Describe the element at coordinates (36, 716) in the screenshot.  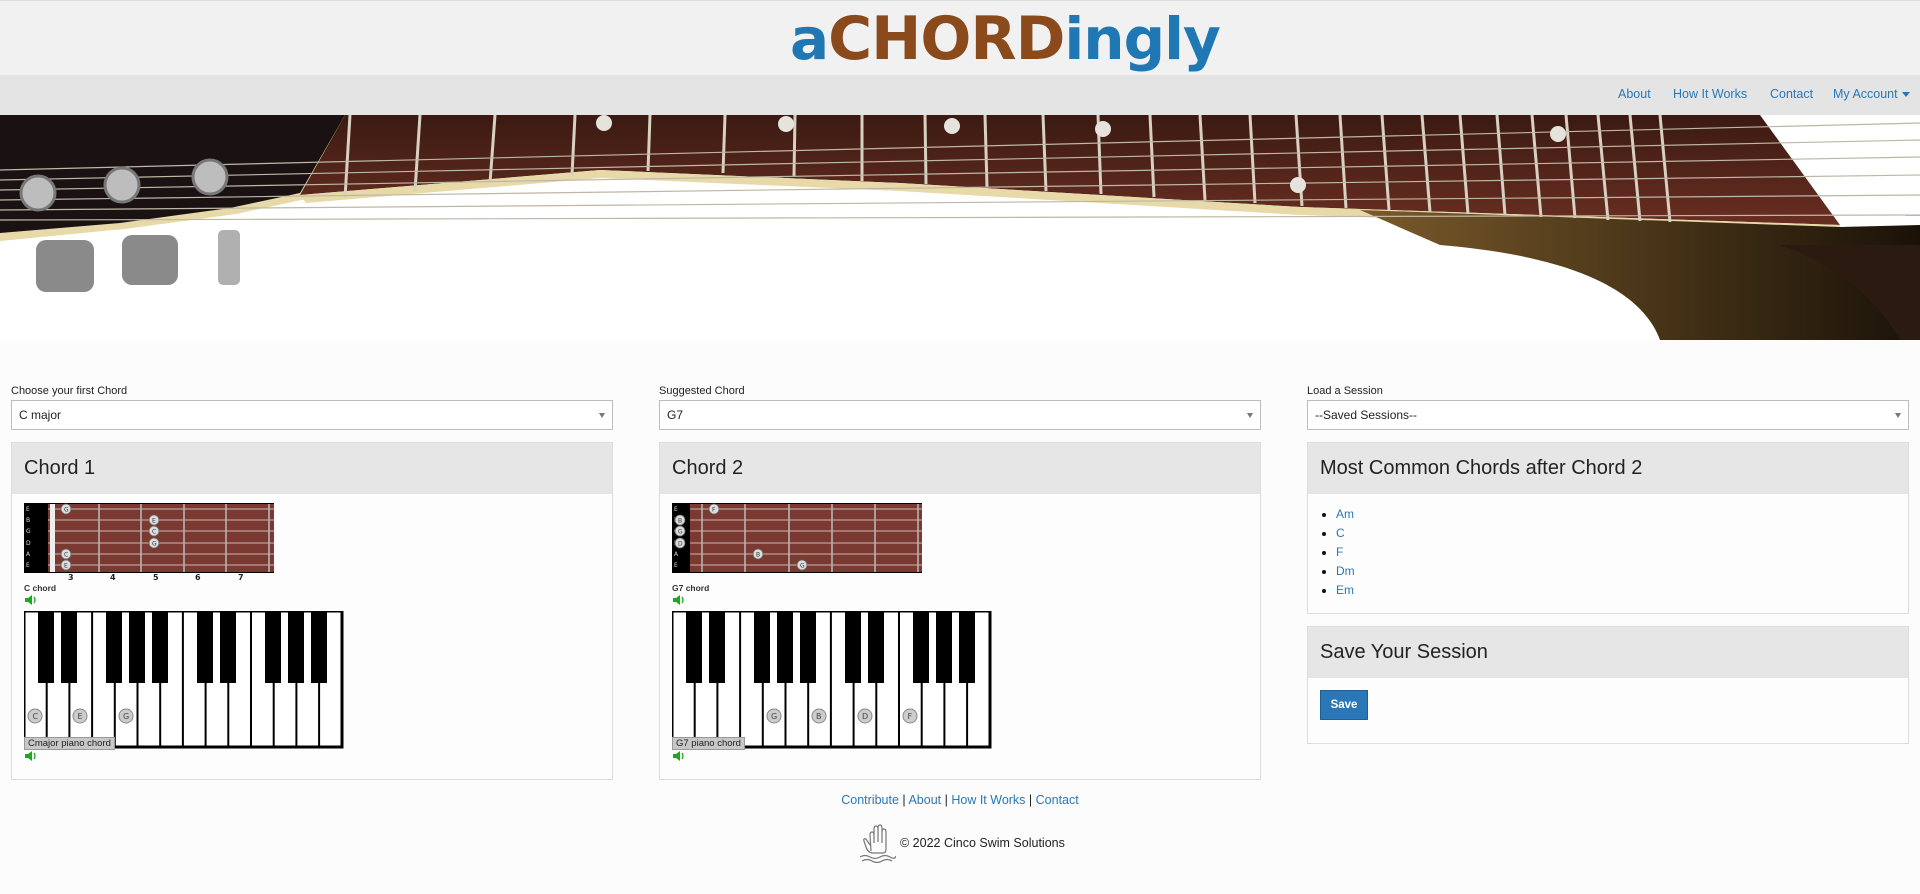
I see `piano-note: C` at that location.